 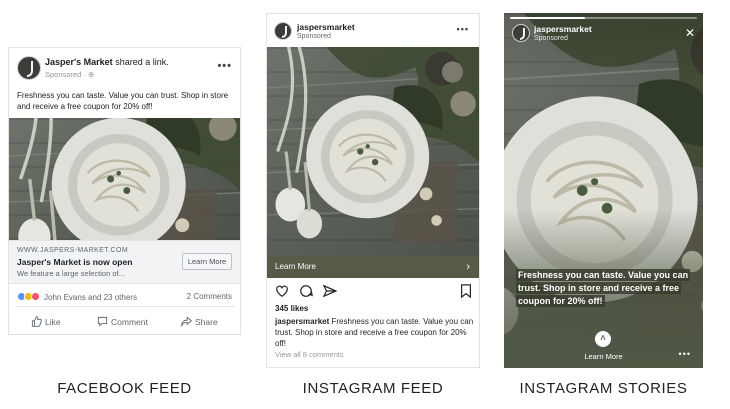 I want to click on like-button: Like, so click(x=46, y=321).